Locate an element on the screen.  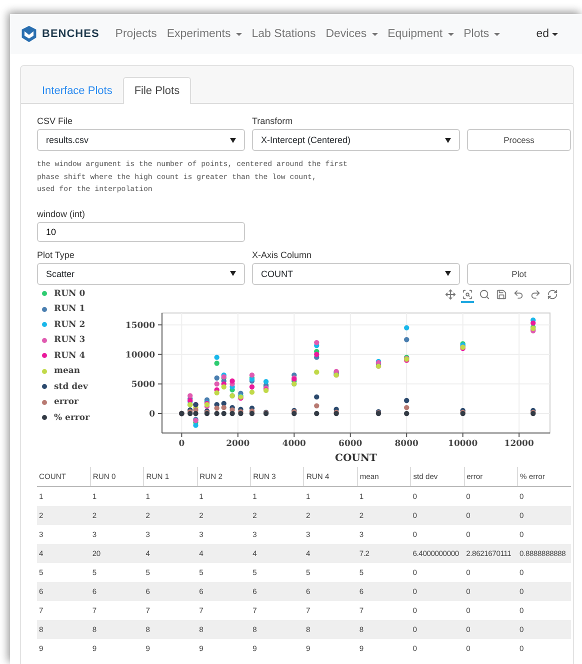
field-label: Plot Type is located at coordinates (56, 255).